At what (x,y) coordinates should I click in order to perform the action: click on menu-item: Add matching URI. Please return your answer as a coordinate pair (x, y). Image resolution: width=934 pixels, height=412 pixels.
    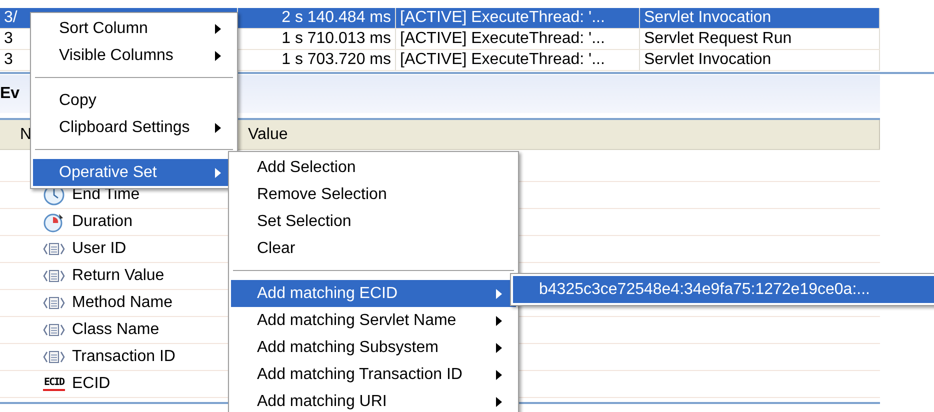
    Looking at the image, I should click on (373, 400).